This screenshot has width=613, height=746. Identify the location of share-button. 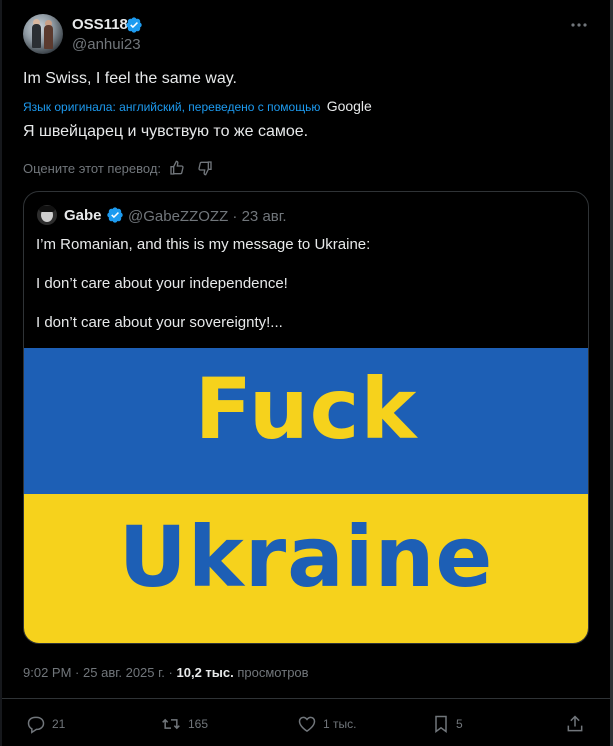
(578, 724).